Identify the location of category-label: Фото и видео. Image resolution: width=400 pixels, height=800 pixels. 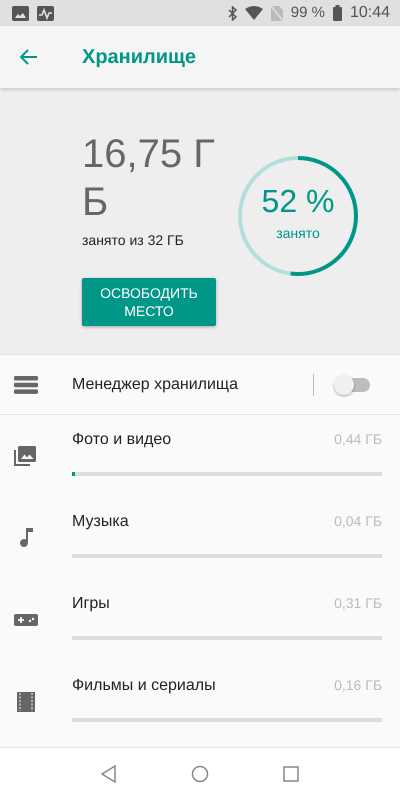
(122, 440).